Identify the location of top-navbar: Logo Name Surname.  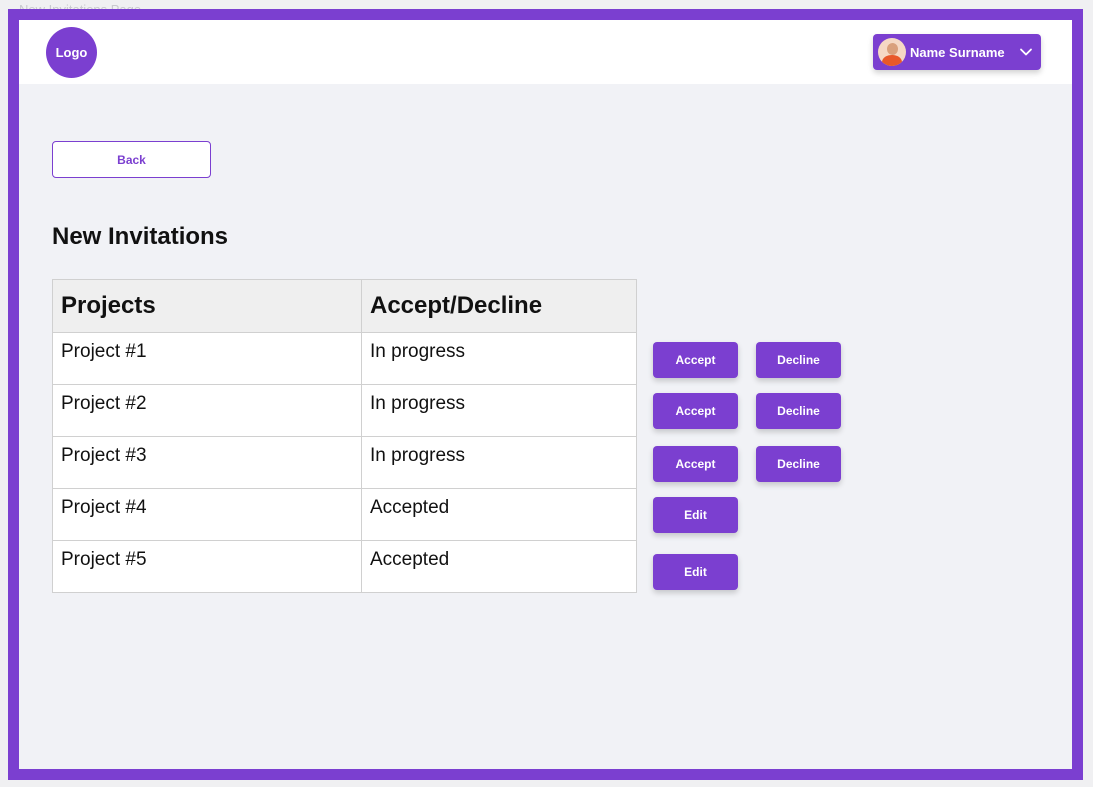
(545, 52).